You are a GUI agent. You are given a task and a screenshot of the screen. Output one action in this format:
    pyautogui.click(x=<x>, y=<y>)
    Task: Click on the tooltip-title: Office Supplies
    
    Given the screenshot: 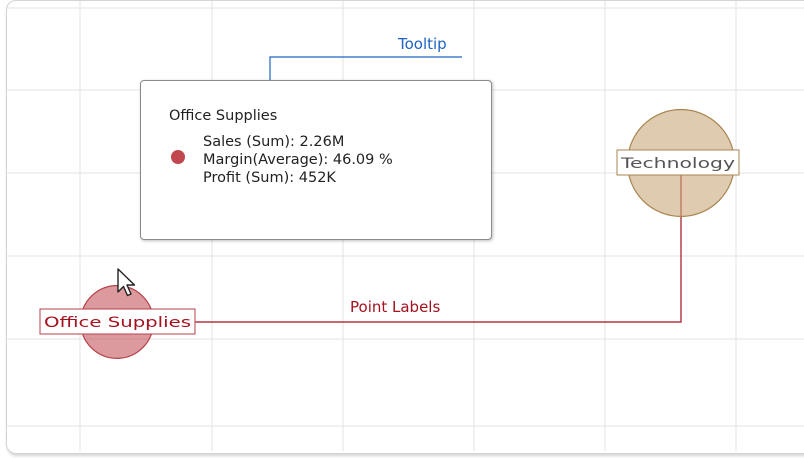 What is the action you would take?
    pyautogui.click(x=223, y=116)
    